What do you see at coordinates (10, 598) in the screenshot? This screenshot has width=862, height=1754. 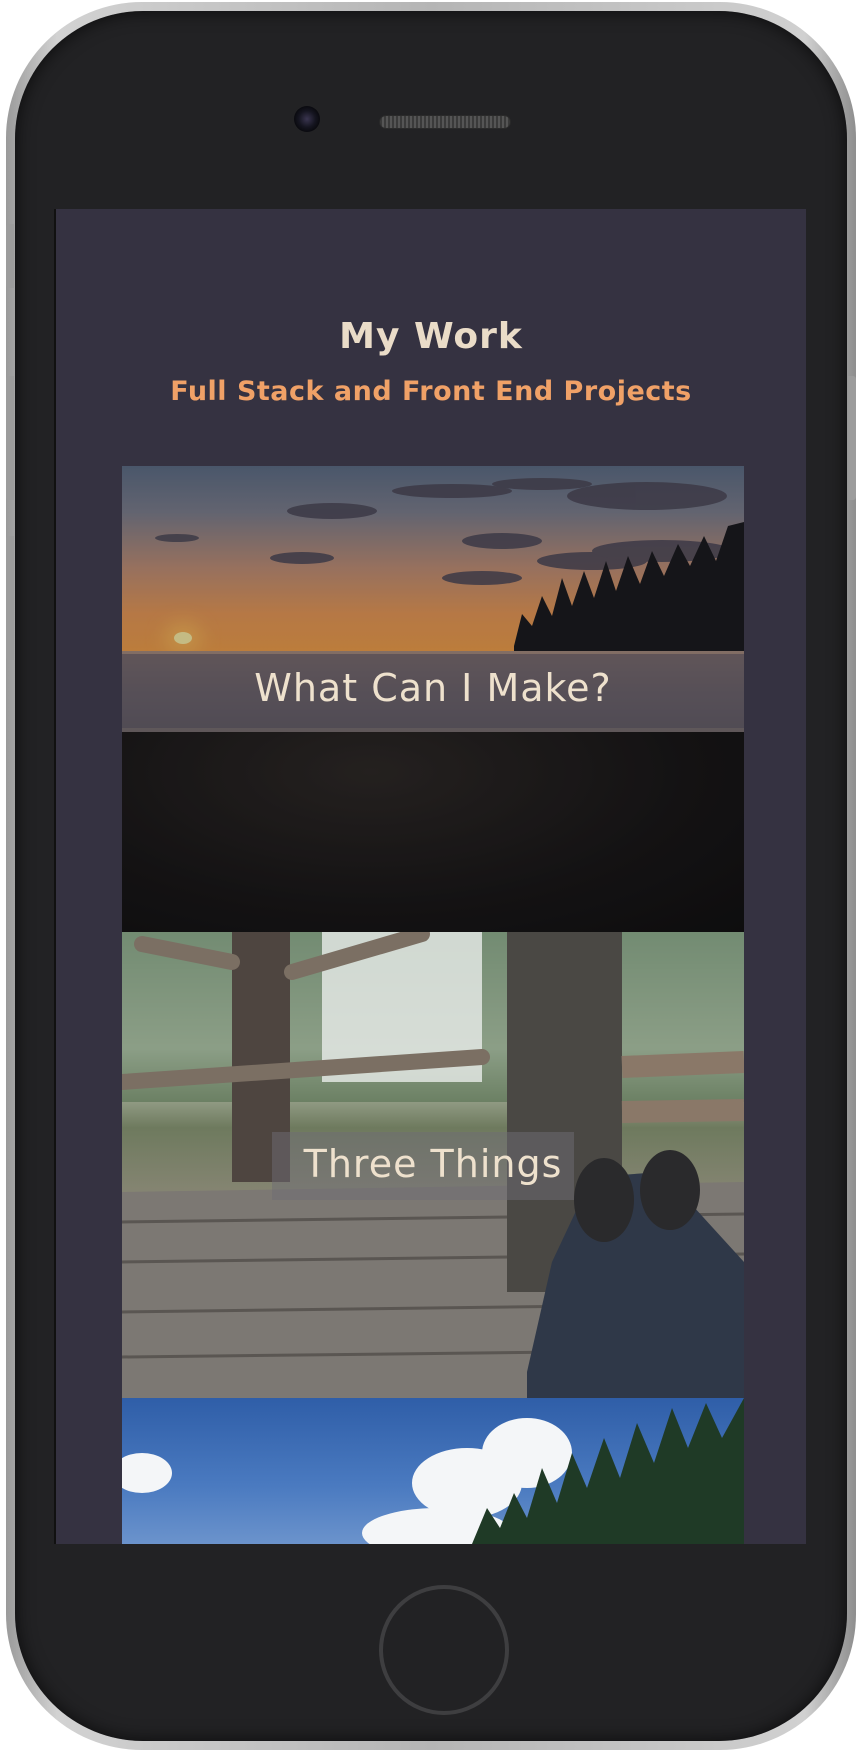 I see `volume-down-button` at bounding box center [10, 598].